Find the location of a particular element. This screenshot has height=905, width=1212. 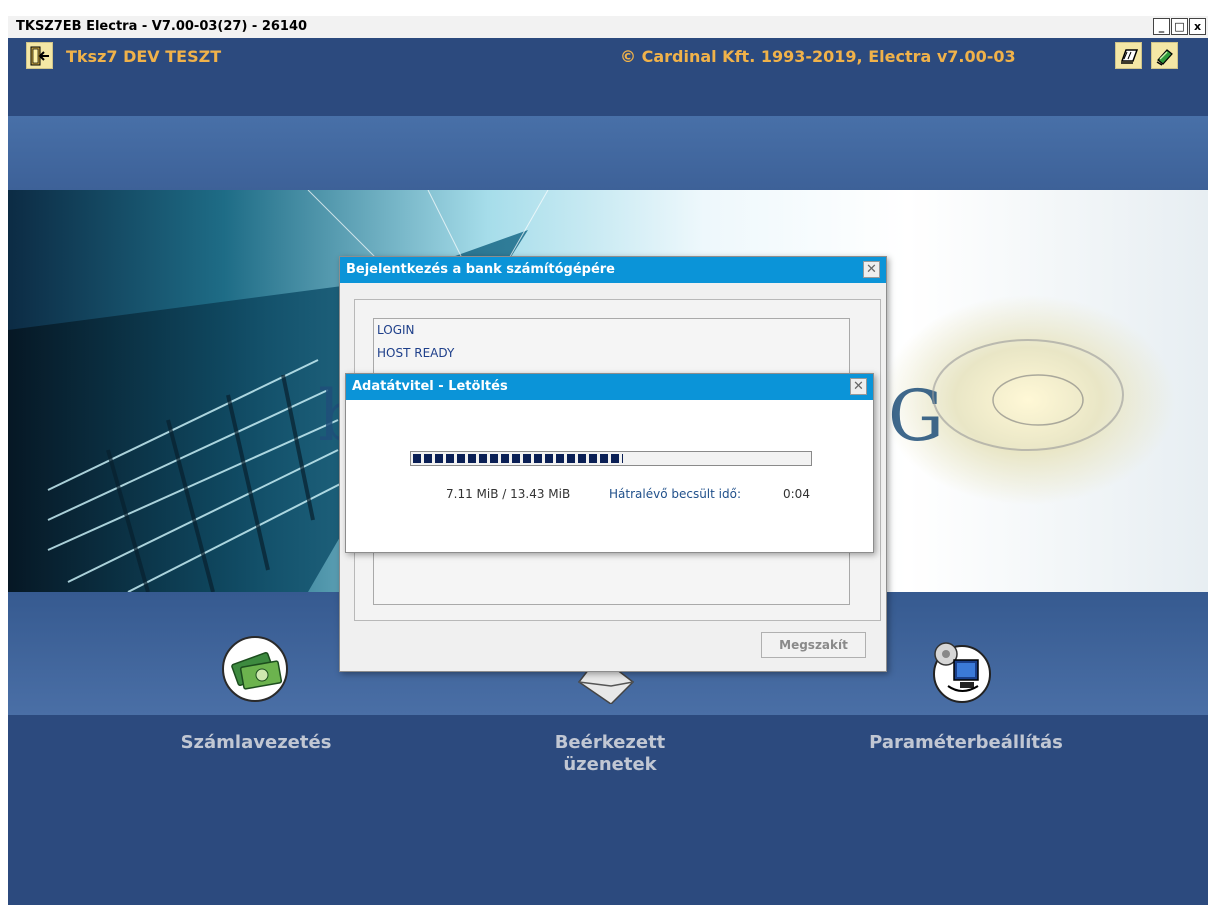

exit-icon is located at coordinates (39, 55).